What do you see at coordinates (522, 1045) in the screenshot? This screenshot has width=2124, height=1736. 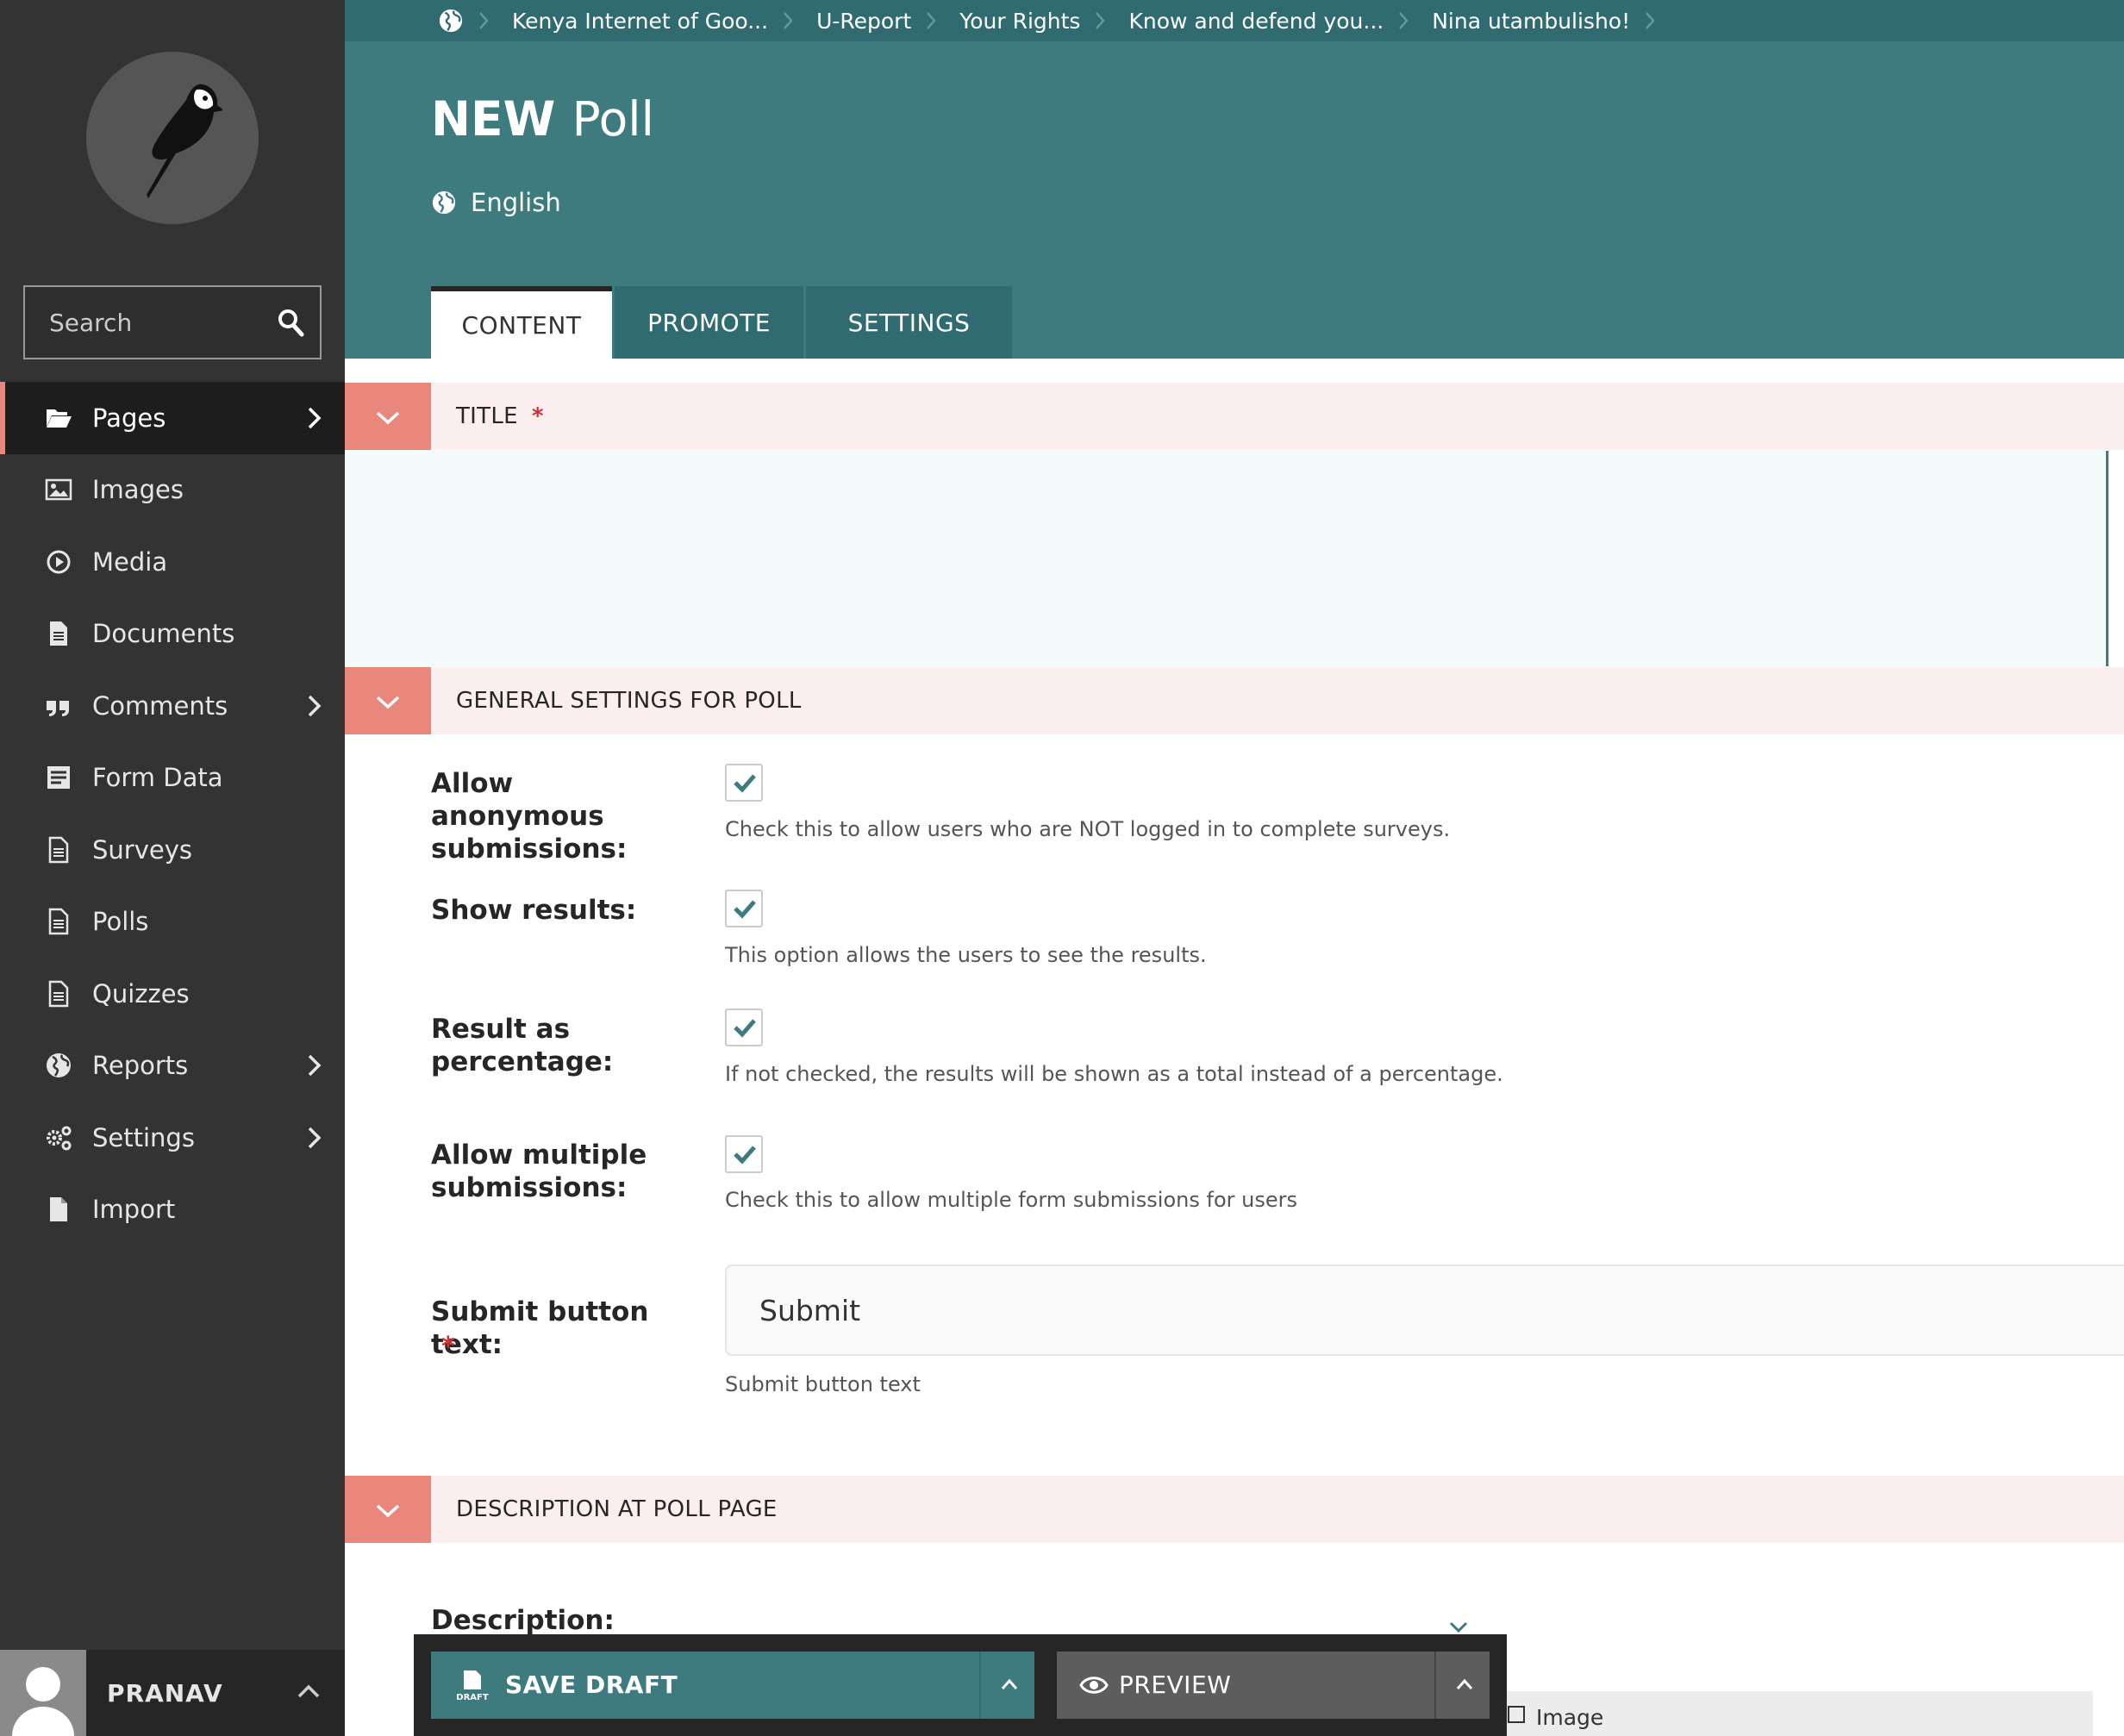 I see `percentage-label: Result as percentage:` at bounding box center [522, 1045].